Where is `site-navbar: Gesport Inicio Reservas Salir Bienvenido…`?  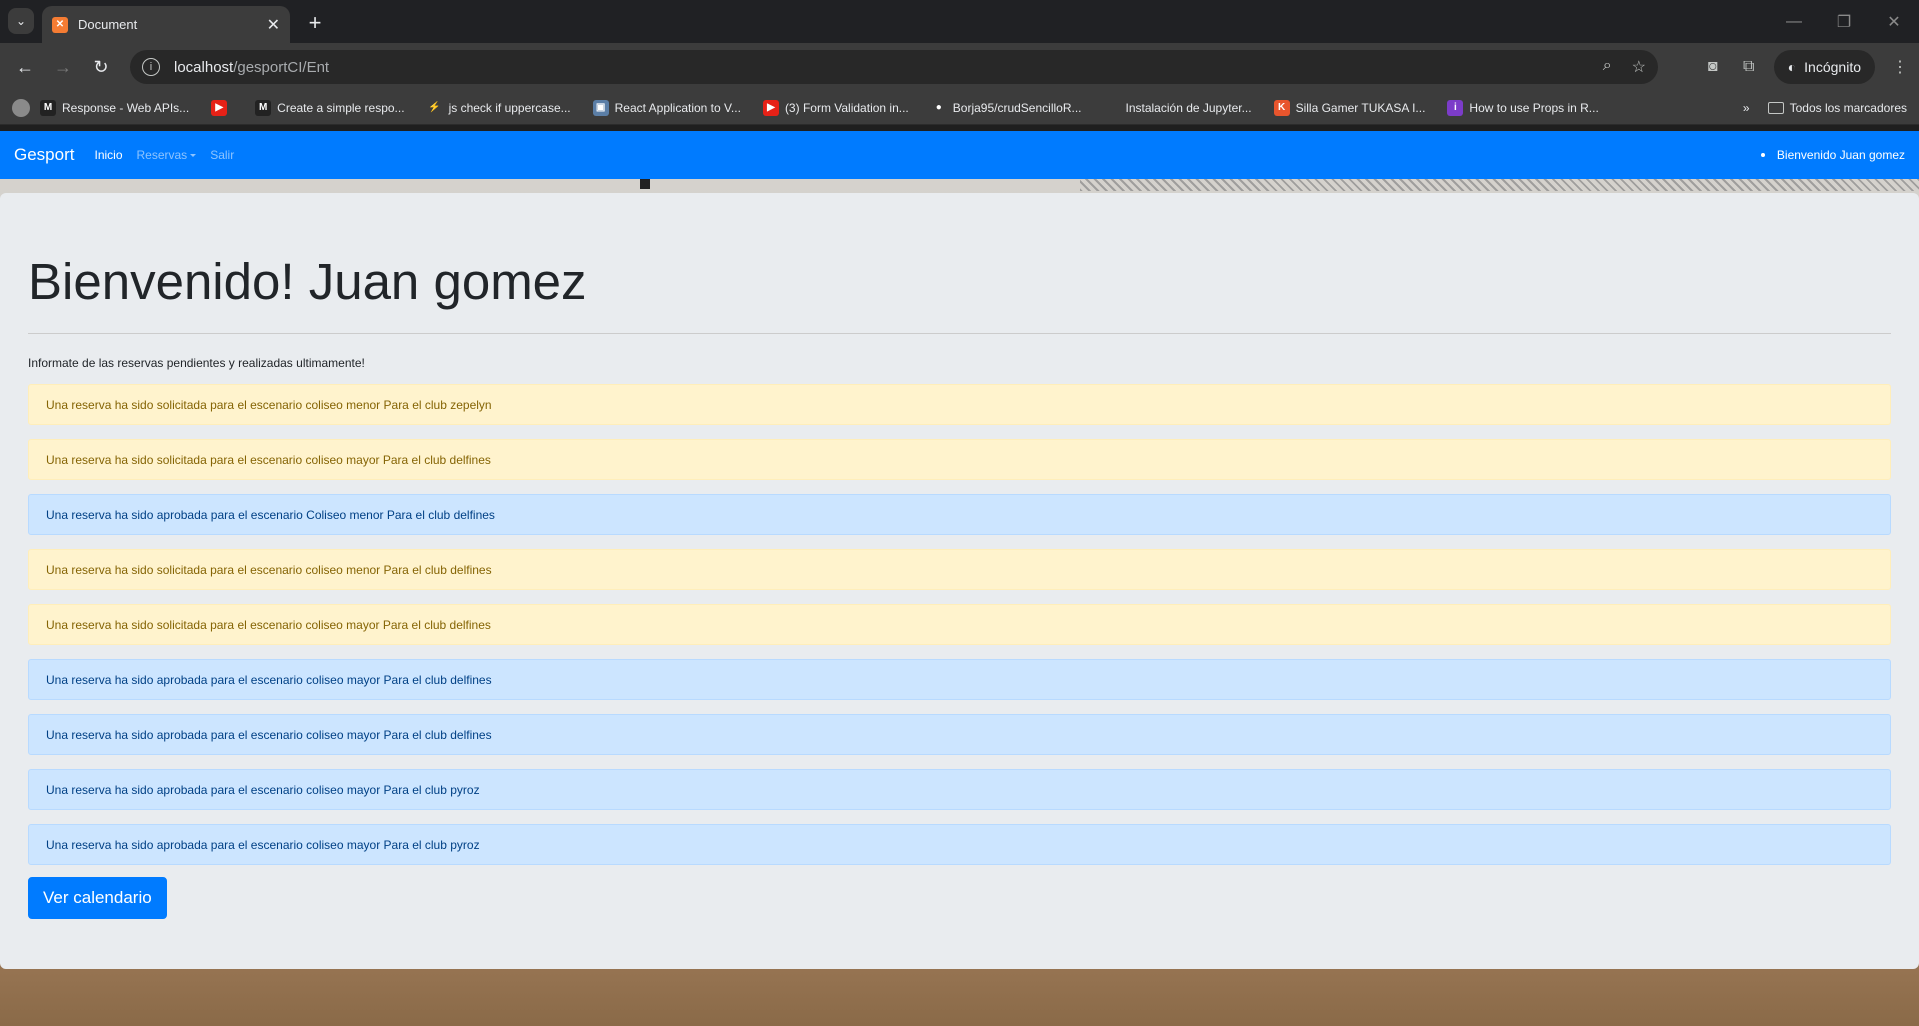 site-navbar: Gesport Inicio Reservas Salir Bienvenido… is located at coordinates (959, 155).